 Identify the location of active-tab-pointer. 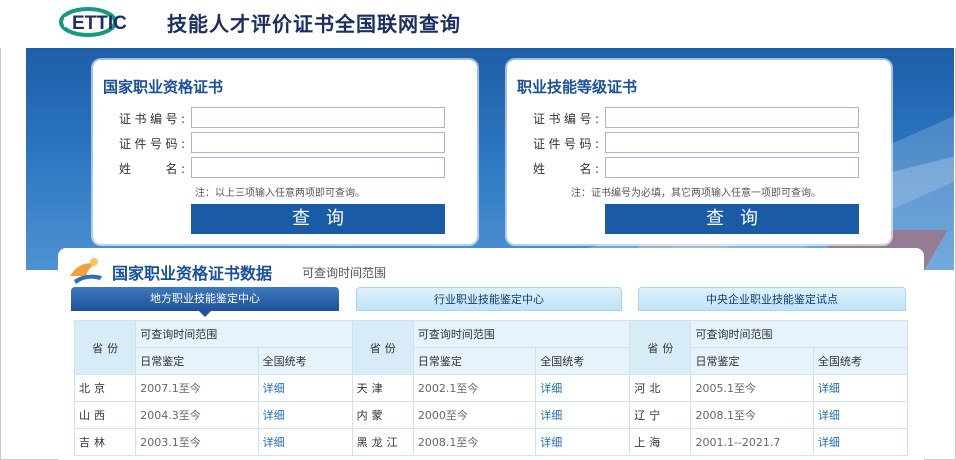
(205, 314).